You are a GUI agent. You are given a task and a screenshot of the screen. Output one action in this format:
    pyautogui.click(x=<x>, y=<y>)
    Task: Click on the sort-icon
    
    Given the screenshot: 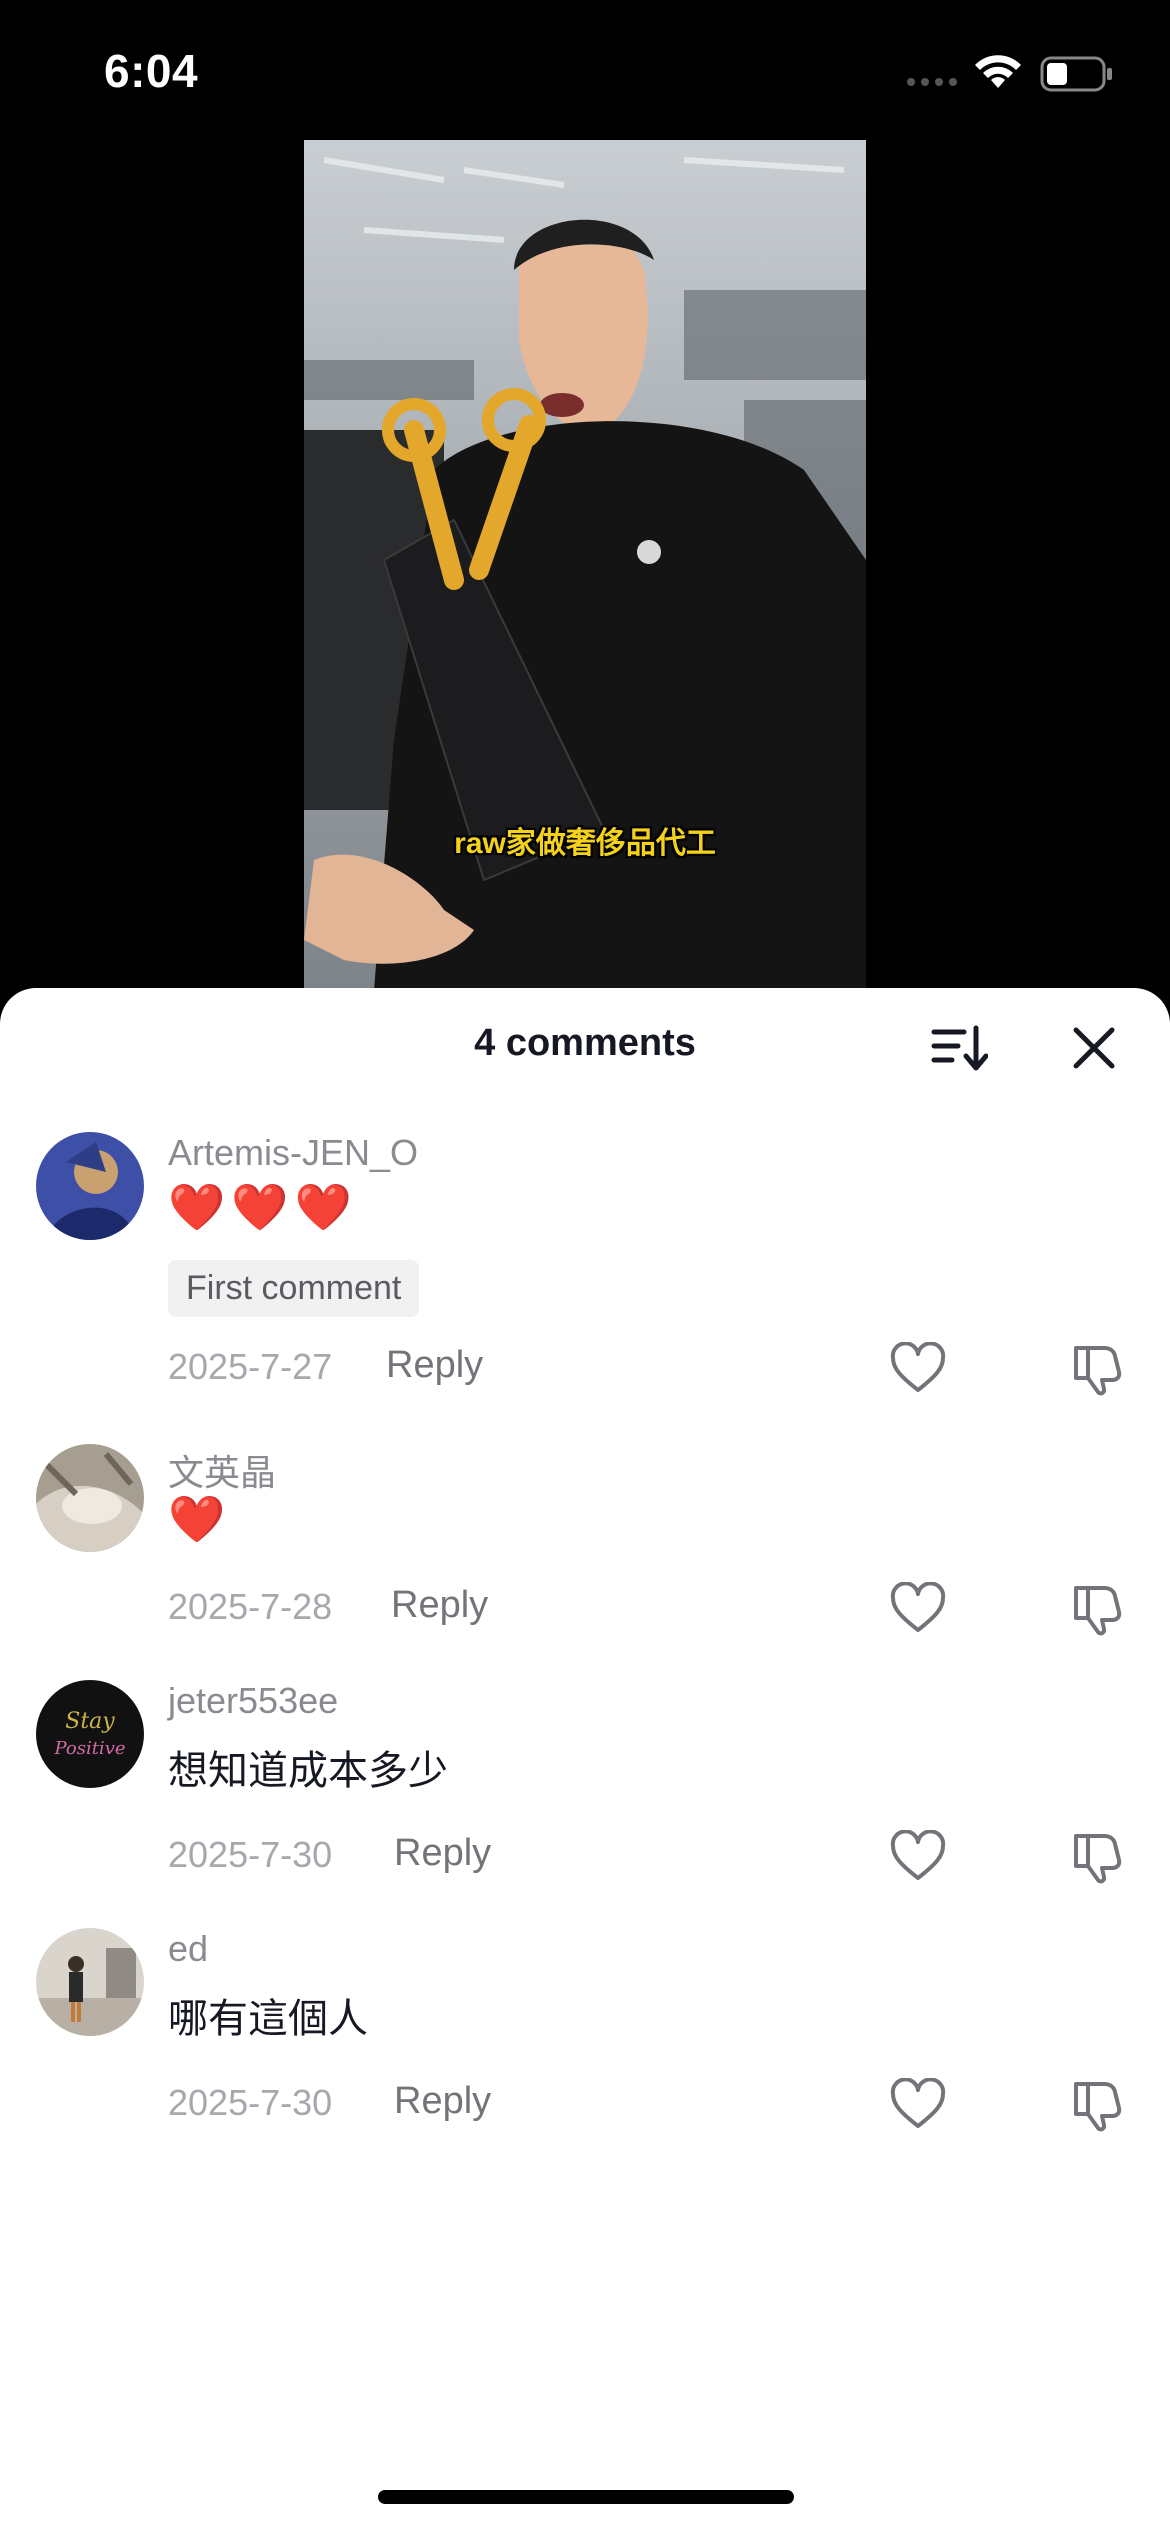 What is the action you would take?
    pyautogui.click(x=958, y=1048)
    